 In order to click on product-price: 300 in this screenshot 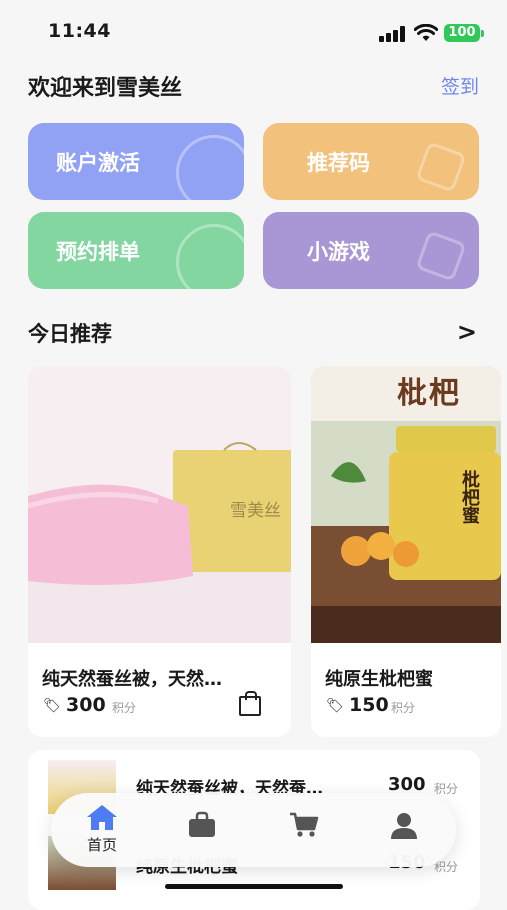, I will do `click(86, 705)`.